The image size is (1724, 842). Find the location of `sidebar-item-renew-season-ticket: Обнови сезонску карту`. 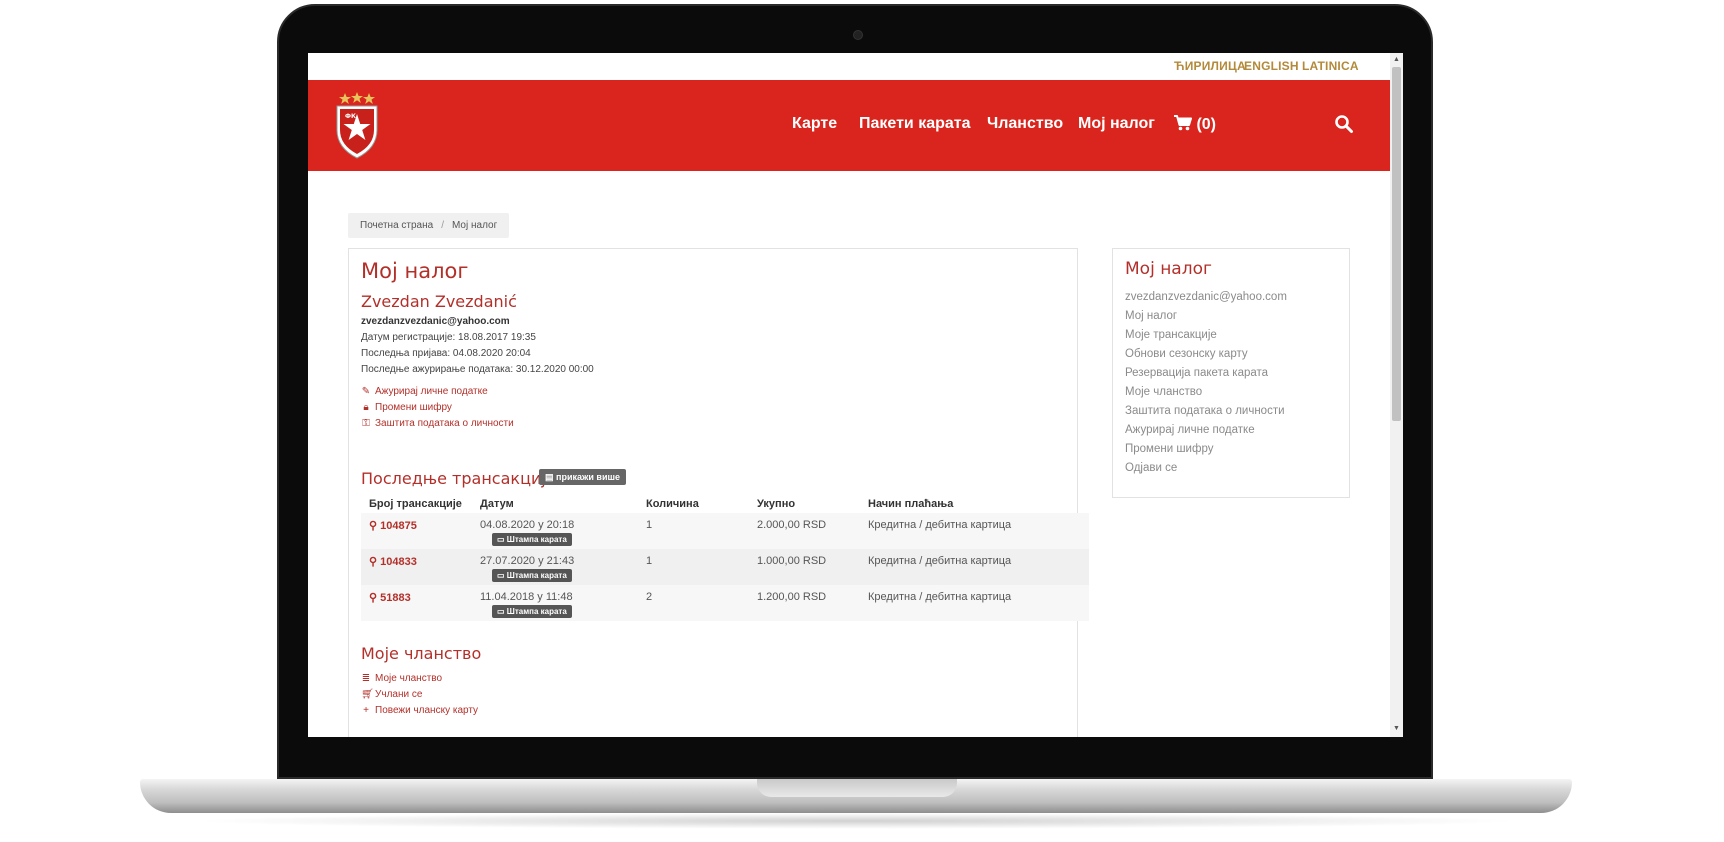

sidebar-item-renew-season-ticket: Обнови сезонску карту is located at coordinates (1186, 354).